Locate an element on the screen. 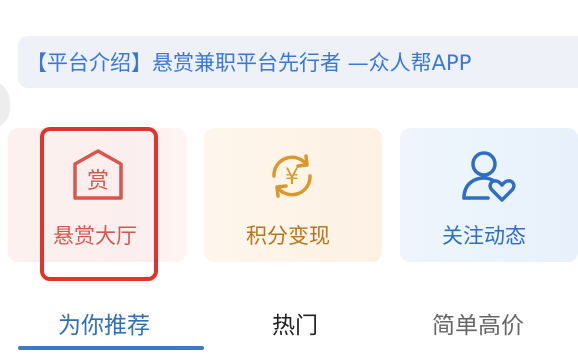  platform-notice-banner: 【平台介绍】悬赏兼职平台先行者 —众人帮APP is located at coordinates (298, 62).